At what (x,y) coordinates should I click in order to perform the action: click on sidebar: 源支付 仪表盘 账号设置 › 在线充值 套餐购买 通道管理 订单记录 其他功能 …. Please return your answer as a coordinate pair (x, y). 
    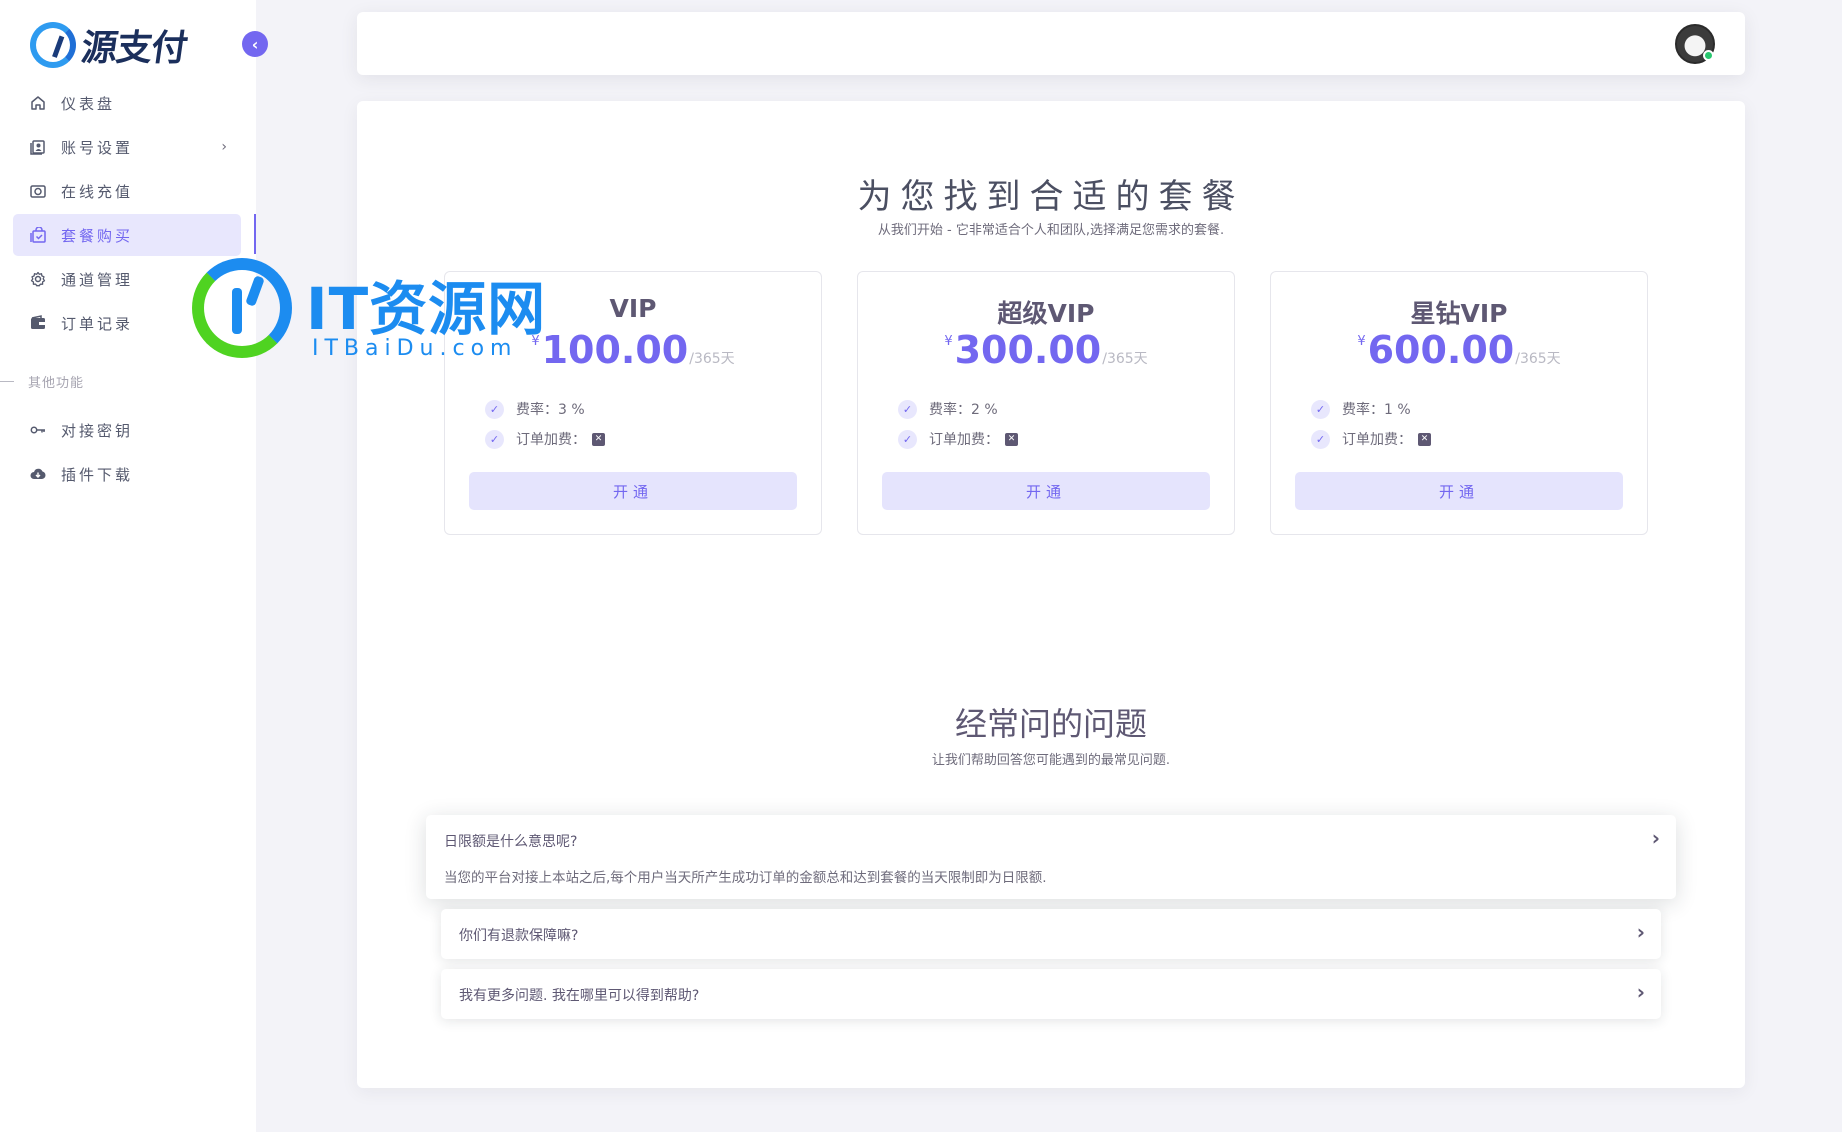
    Looking at the image, I should click on (128, 566).